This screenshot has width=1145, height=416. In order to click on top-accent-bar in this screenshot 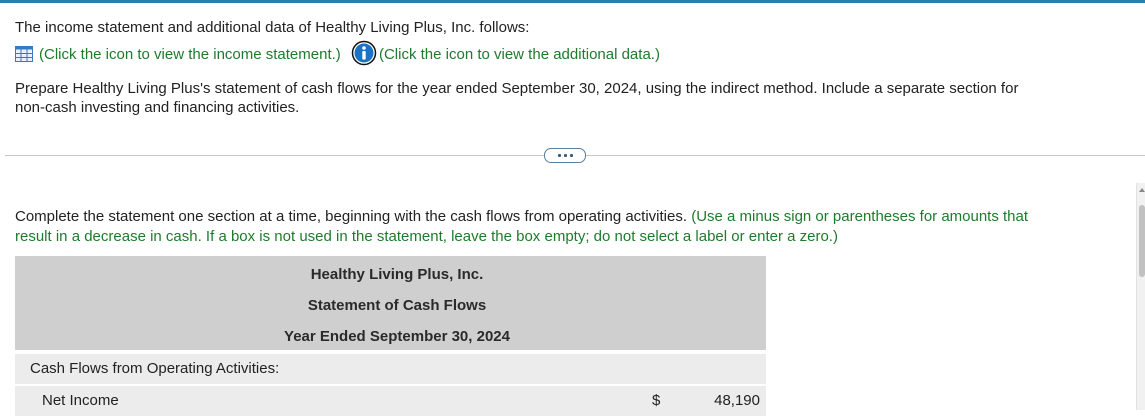, I will do `click(572, 1)`.